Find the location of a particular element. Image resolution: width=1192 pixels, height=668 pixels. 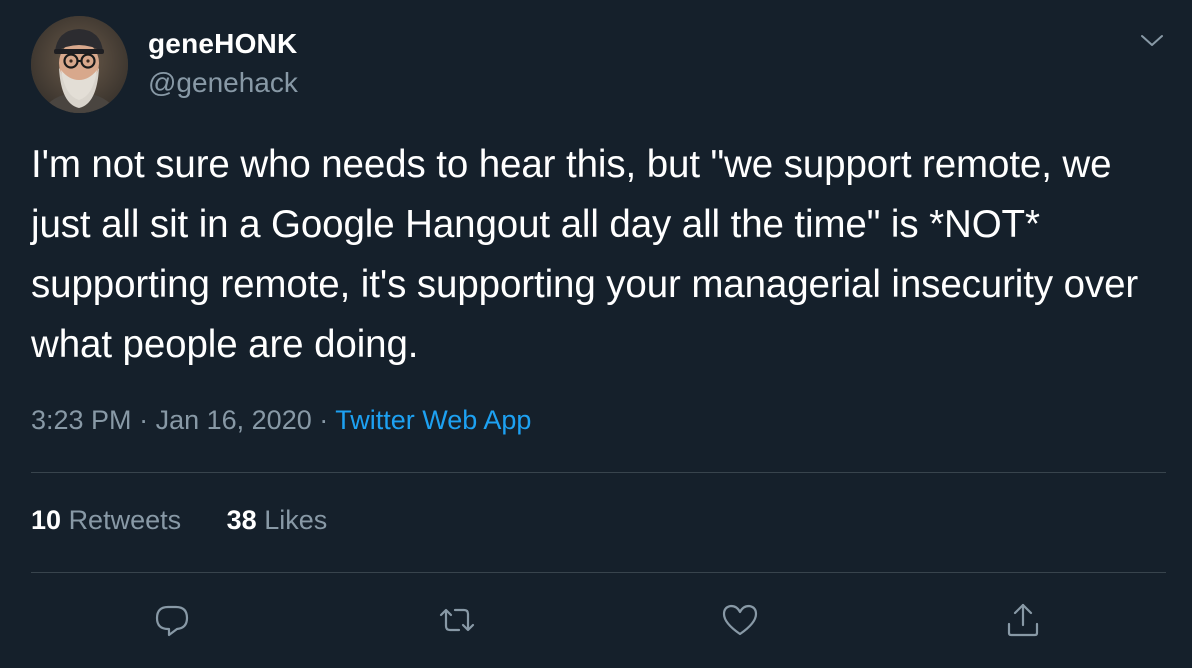

retweets-stat: 10 Retweets is located at coordinates (106, 520).